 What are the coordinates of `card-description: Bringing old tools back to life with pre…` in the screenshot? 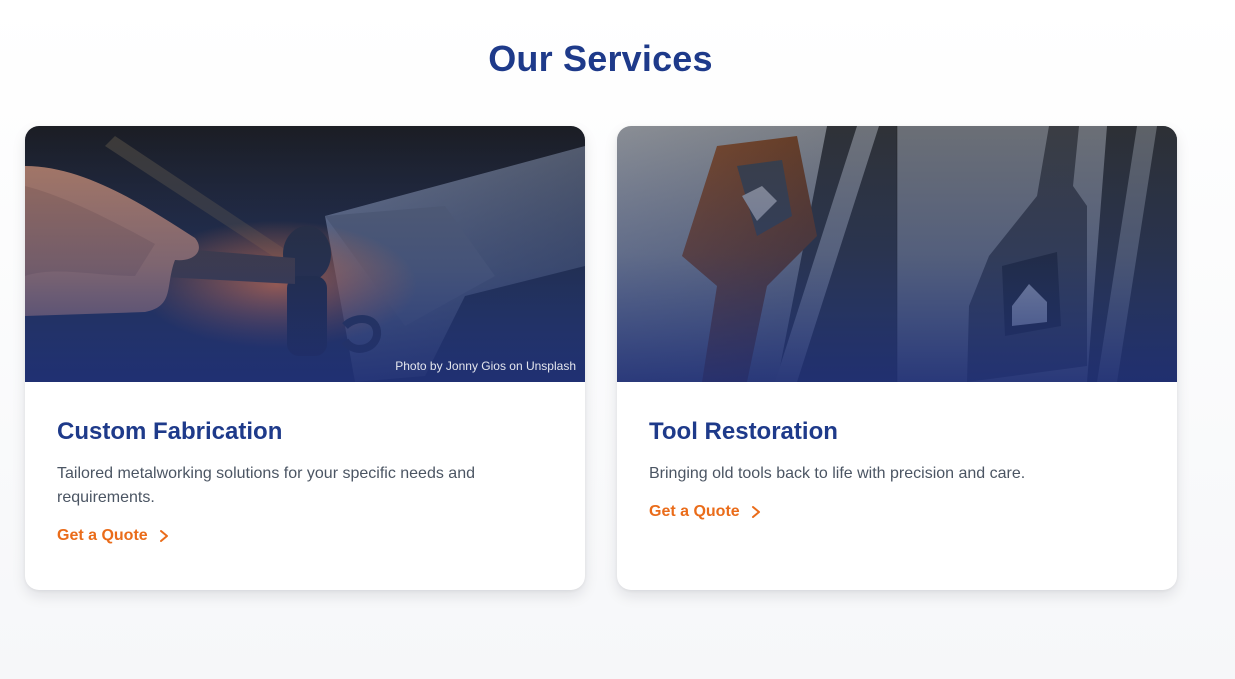 It's located at (837, 473).